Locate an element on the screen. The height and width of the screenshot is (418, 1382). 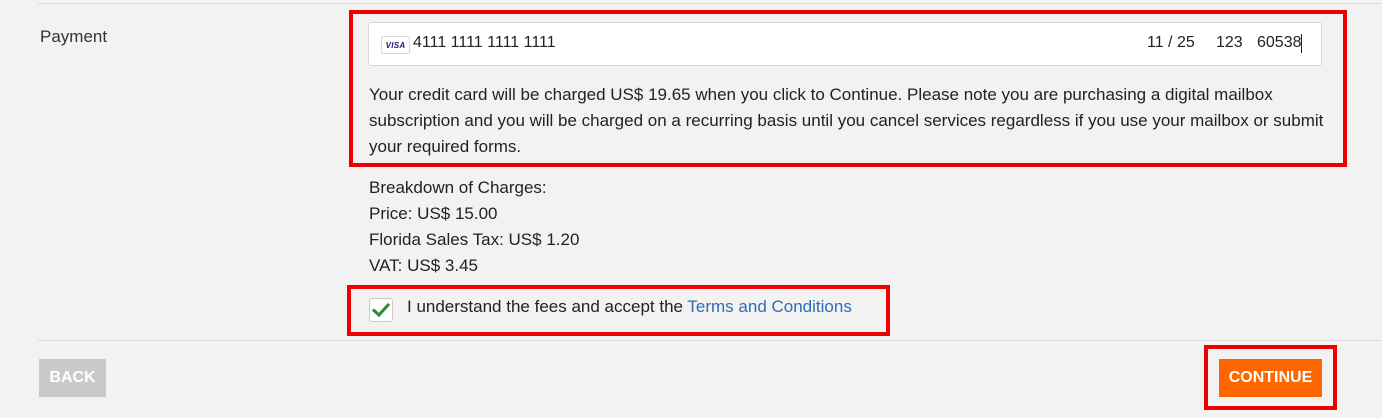
checkmark-icon is located at coordinates (381, 310).